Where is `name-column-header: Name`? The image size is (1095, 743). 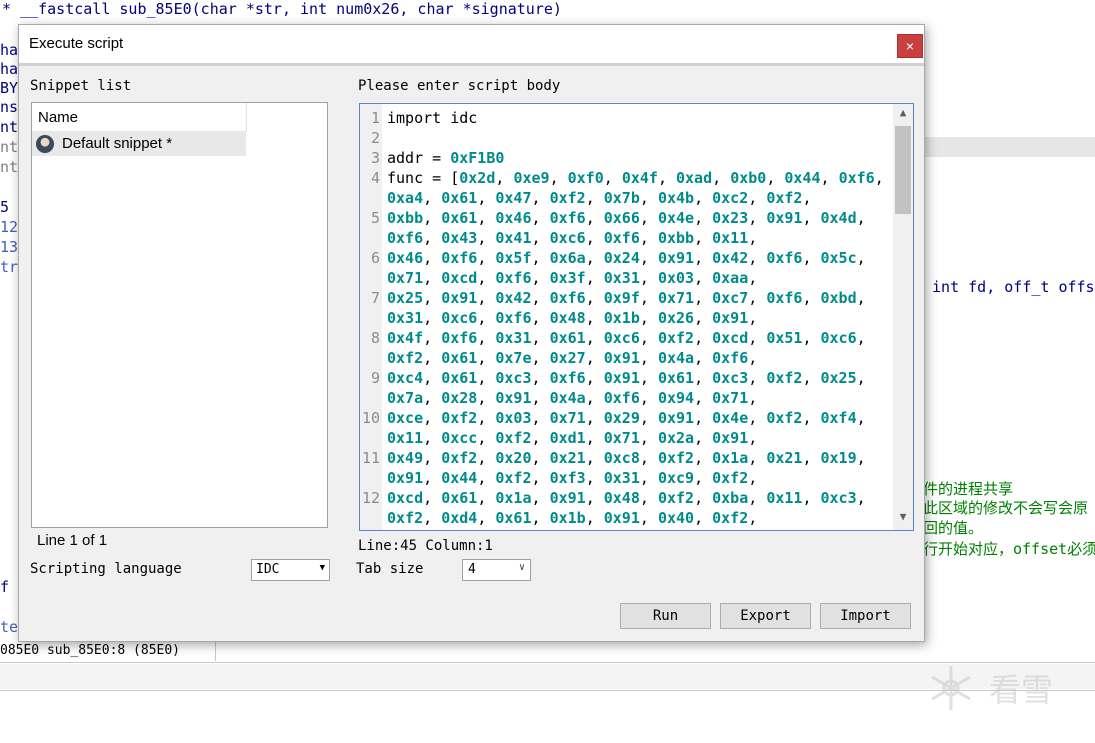 name-column-header: Name is located at coordinates (139, 117).